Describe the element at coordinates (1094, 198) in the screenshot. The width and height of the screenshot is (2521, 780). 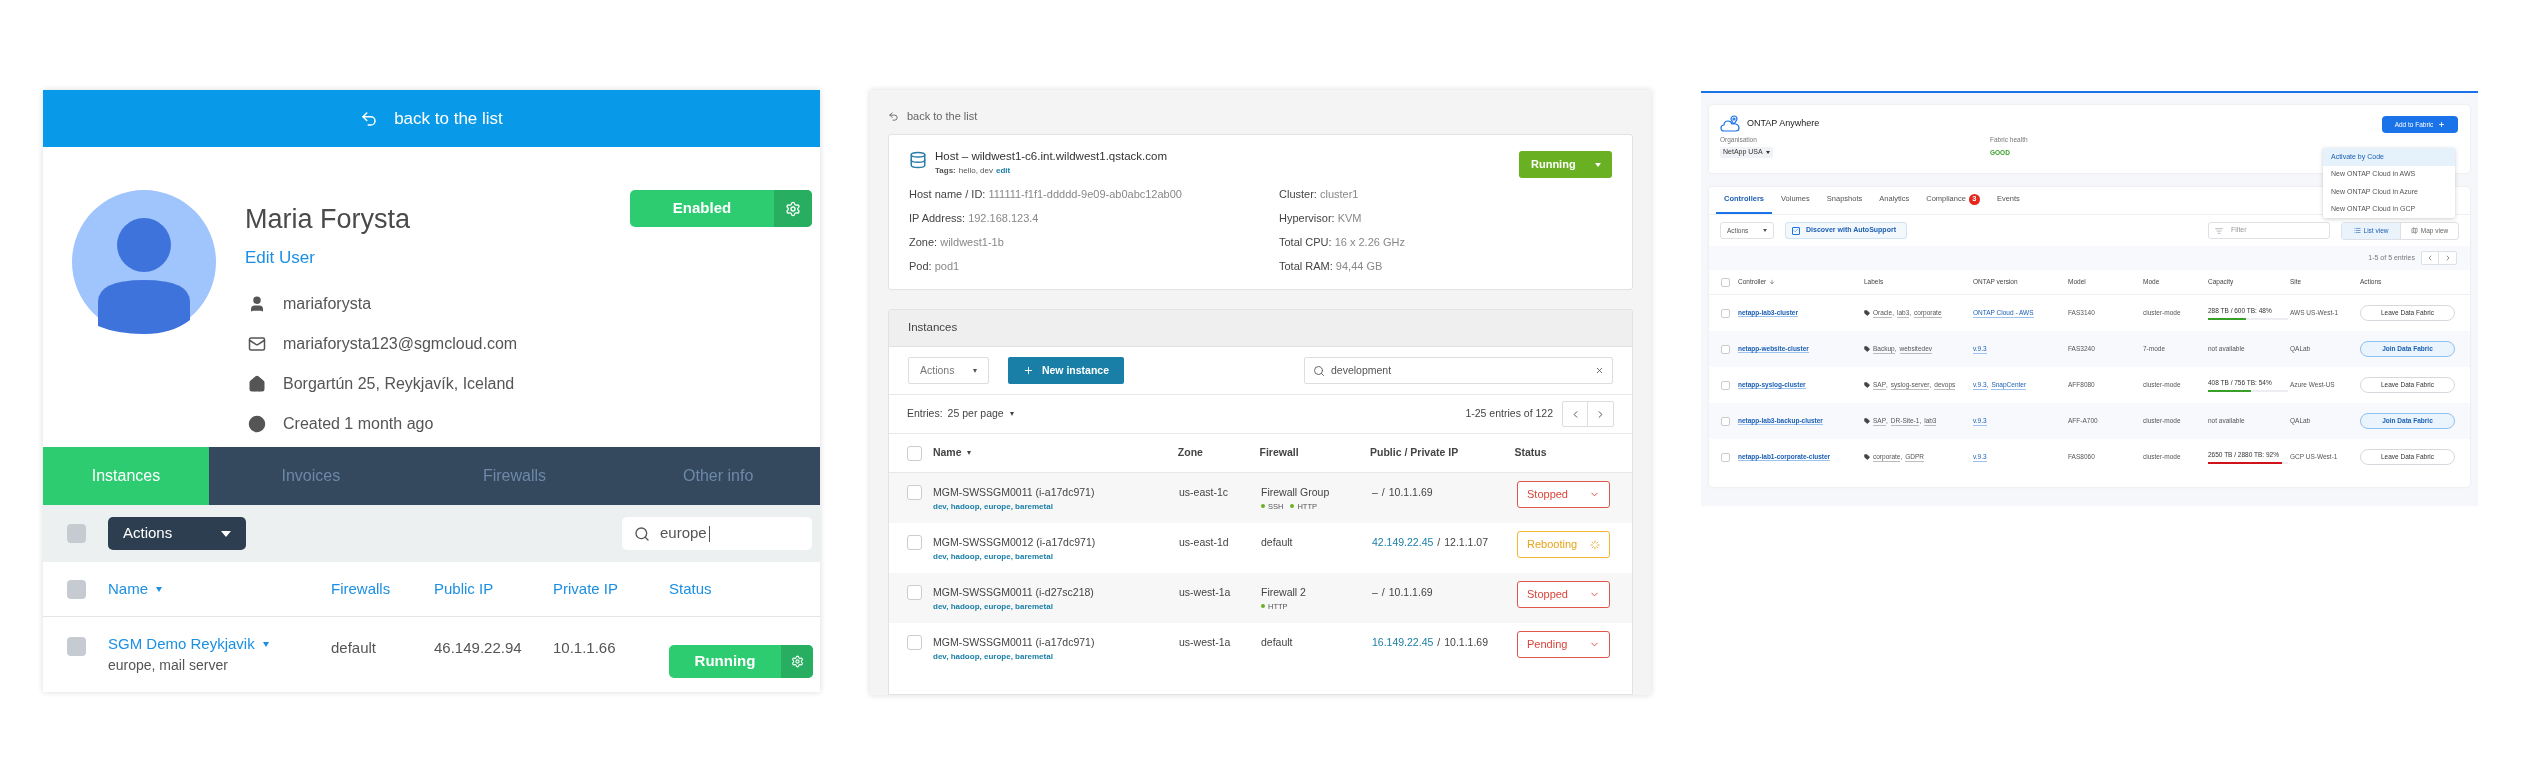
I see `host-field: Host name / ID: 111111-f1f1-ddddd-9e09-ab0abc12ab00` at that location.